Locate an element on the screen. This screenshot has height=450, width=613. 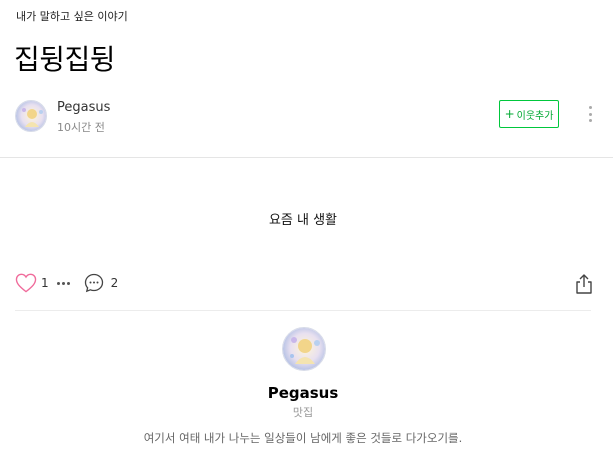
add-neighbor-label: 이웃추가 is located at coordinates (535, 116).